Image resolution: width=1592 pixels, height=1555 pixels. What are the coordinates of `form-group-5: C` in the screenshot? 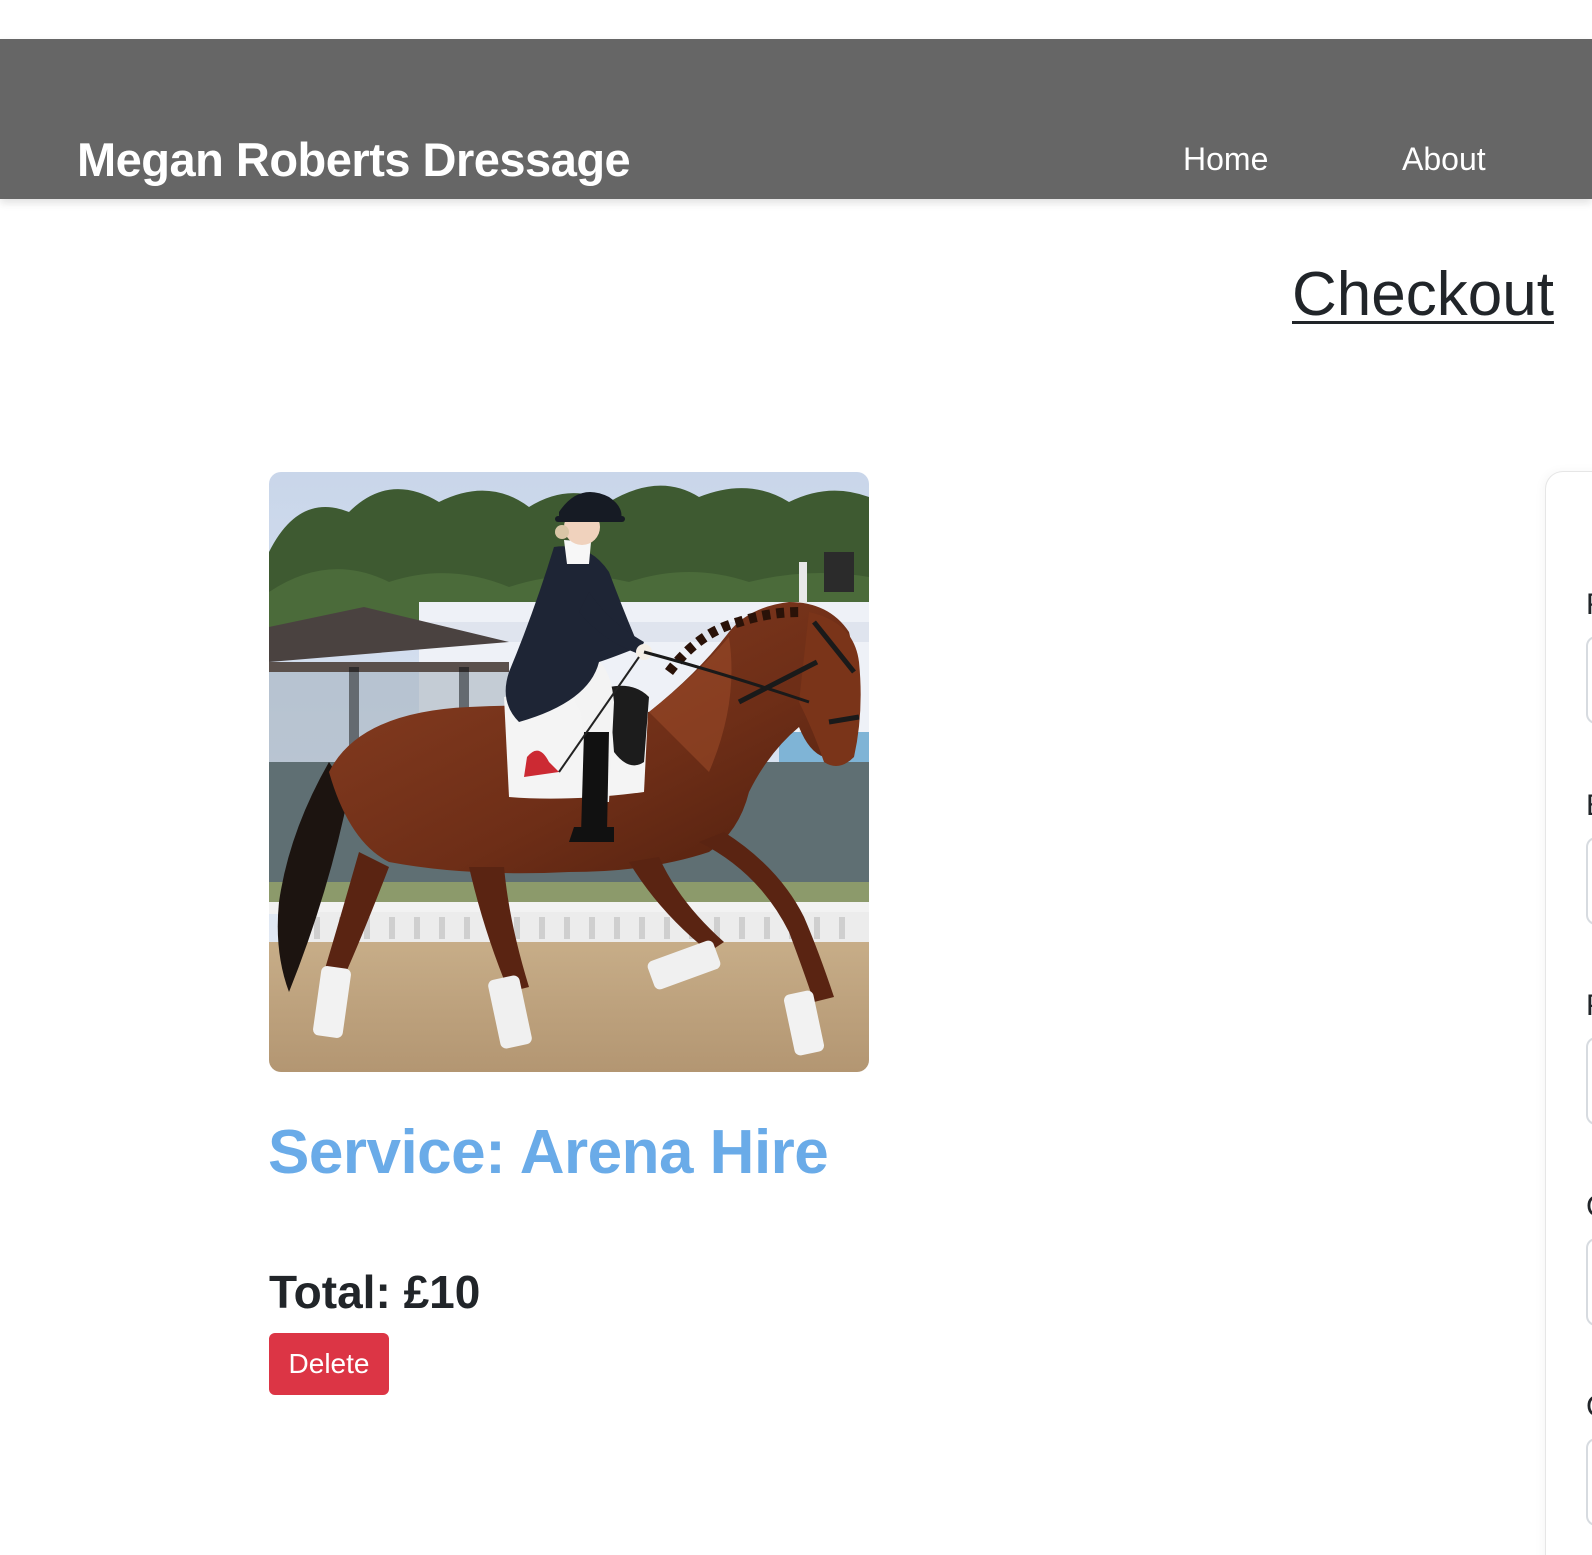 It's located at (1589, 1458).